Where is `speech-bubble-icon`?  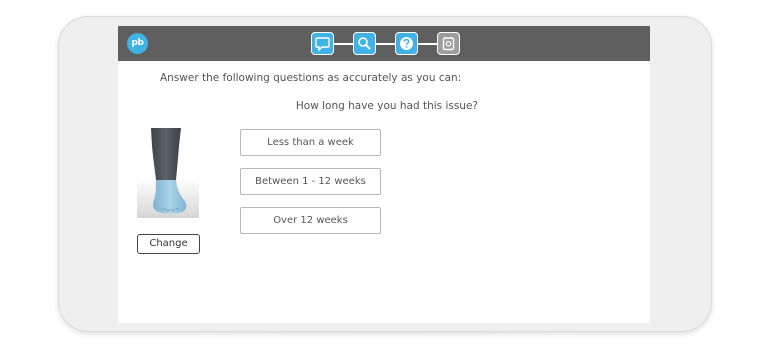 speech-bubble-icon is located at coordinates (322, 44).